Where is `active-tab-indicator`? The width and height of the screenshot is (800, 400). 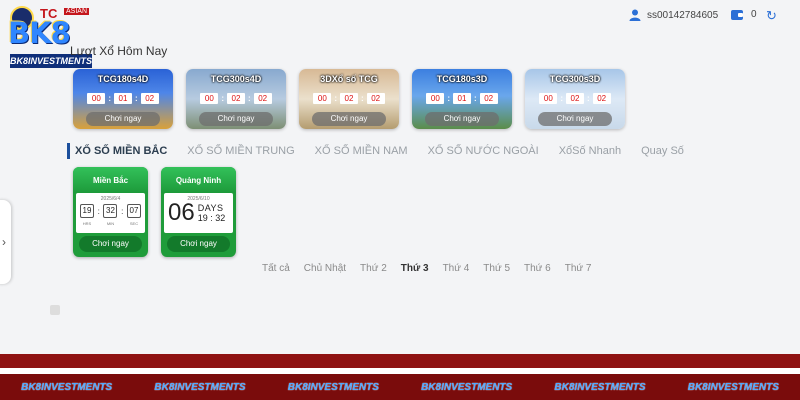
active-tab-indicator is located at coordinates (68, 151).